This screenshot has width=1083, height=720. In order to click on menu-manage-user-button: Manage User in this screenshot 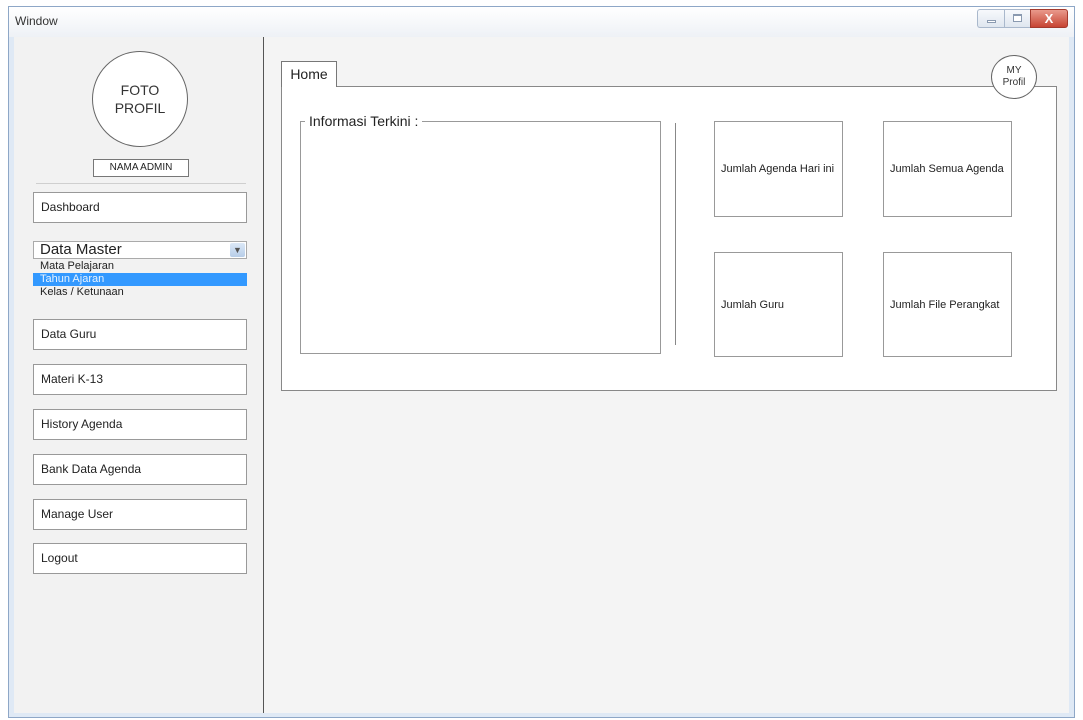, I will do `click(140, 514)`.